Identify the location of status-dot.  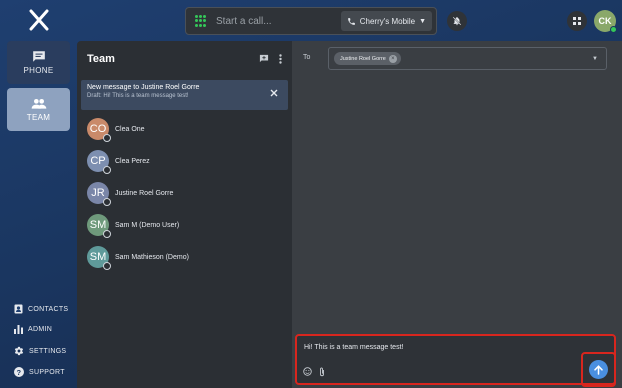
(613, 29).